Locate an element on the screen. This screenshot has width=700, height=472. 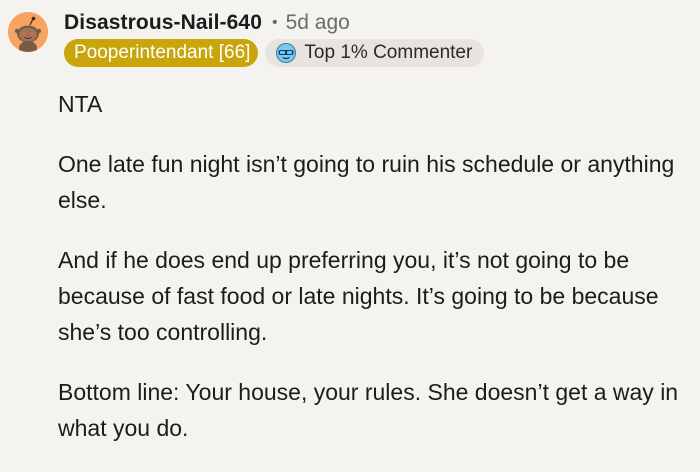
comment-header: Disastrous-Nail-640 • 5d ago is located at coordinates (207, 23).